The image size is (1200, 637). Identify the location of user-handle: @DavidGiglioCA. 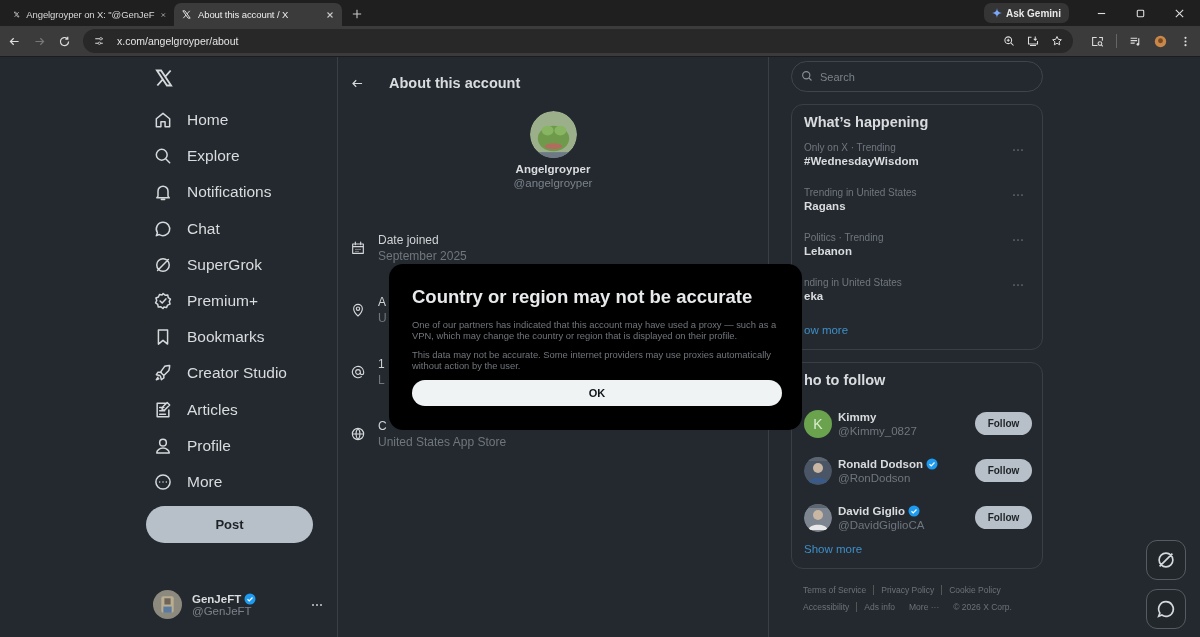
(882, 524).